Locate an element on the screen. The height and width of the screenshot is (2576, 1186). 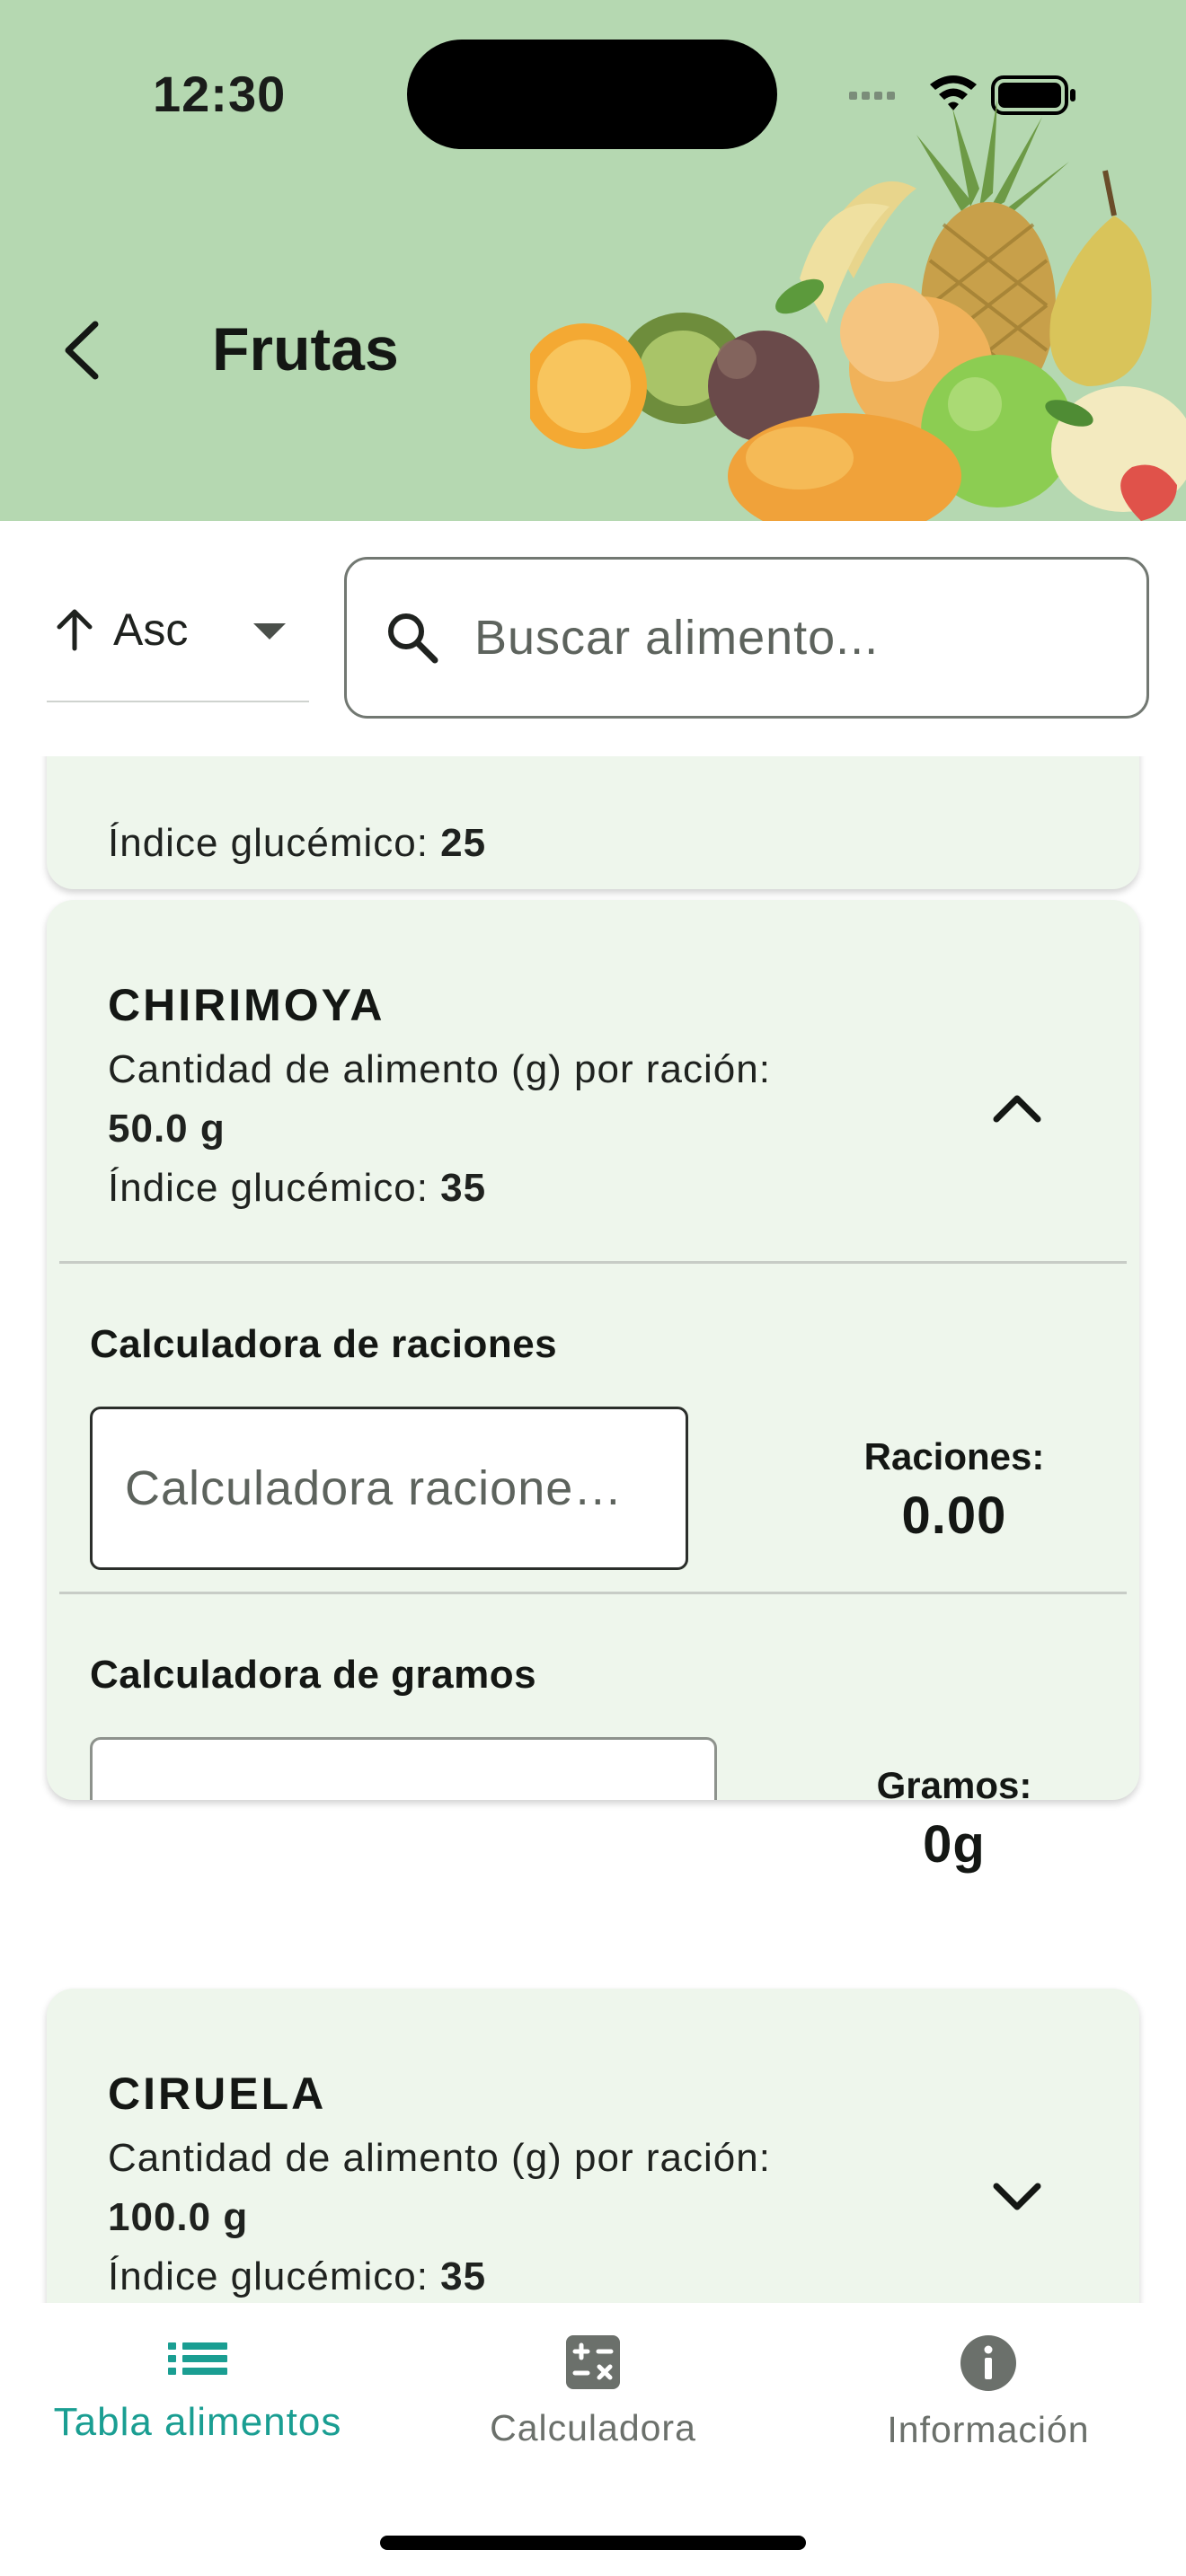
nav-tab-information: Información is located at coordinates (988, 2405).